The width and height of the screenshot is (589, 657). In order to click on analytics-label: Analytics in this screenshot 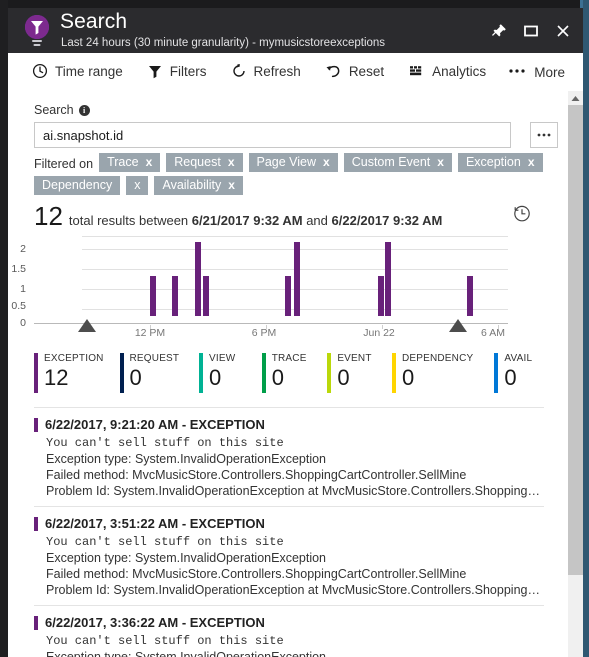, I will do `click(459, 72)`.